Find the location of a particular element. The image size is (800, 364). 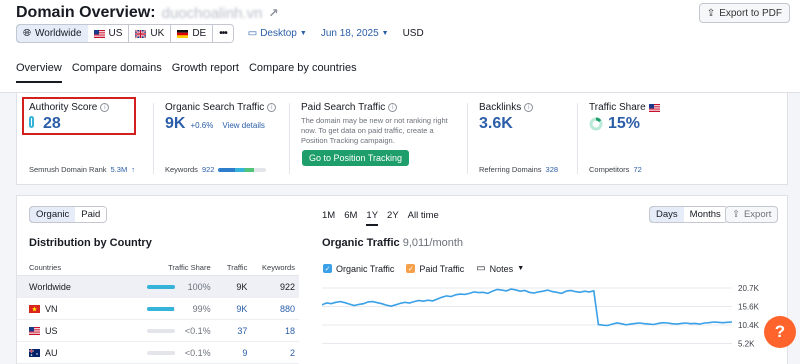

organic-value-text: 9K is located at coordinates (175, 124).